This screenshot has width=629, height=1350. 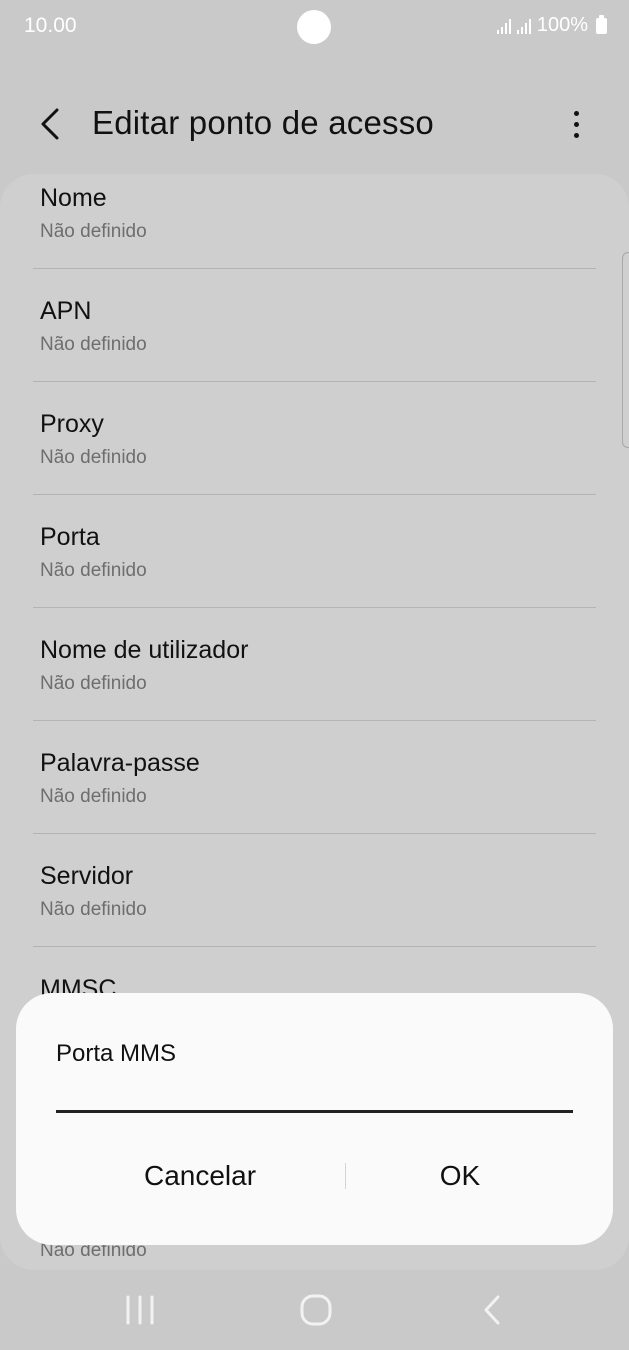 What do you see at coordinates (314, 343) in the screenshot?
I see `list-item-apn: APN Não definido` at bounding box center [314, 343].